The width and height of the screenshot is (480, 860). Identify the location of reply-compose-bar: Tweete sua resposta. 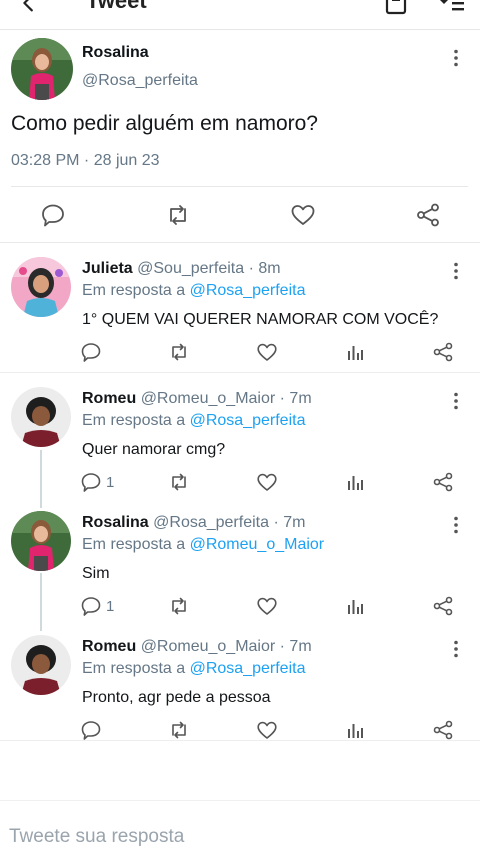
(240, 830).